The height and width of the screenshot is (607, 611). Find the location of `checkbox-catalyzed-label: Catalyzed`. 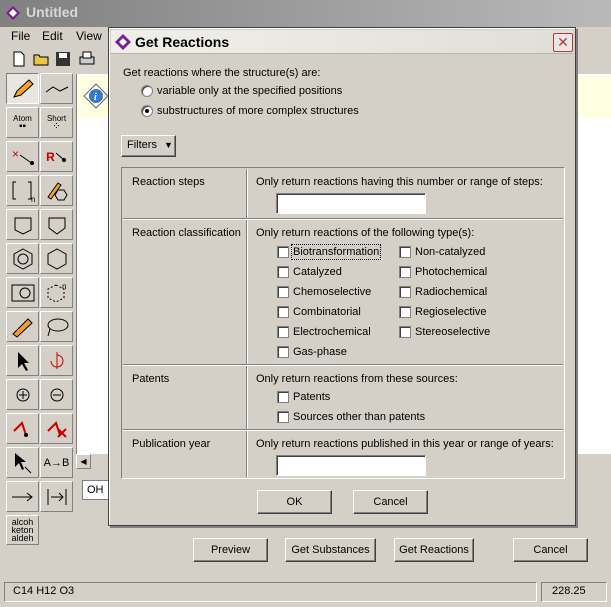

checkbox-catalyzed-label: Catalyzed is located at coordinates (317, 272).